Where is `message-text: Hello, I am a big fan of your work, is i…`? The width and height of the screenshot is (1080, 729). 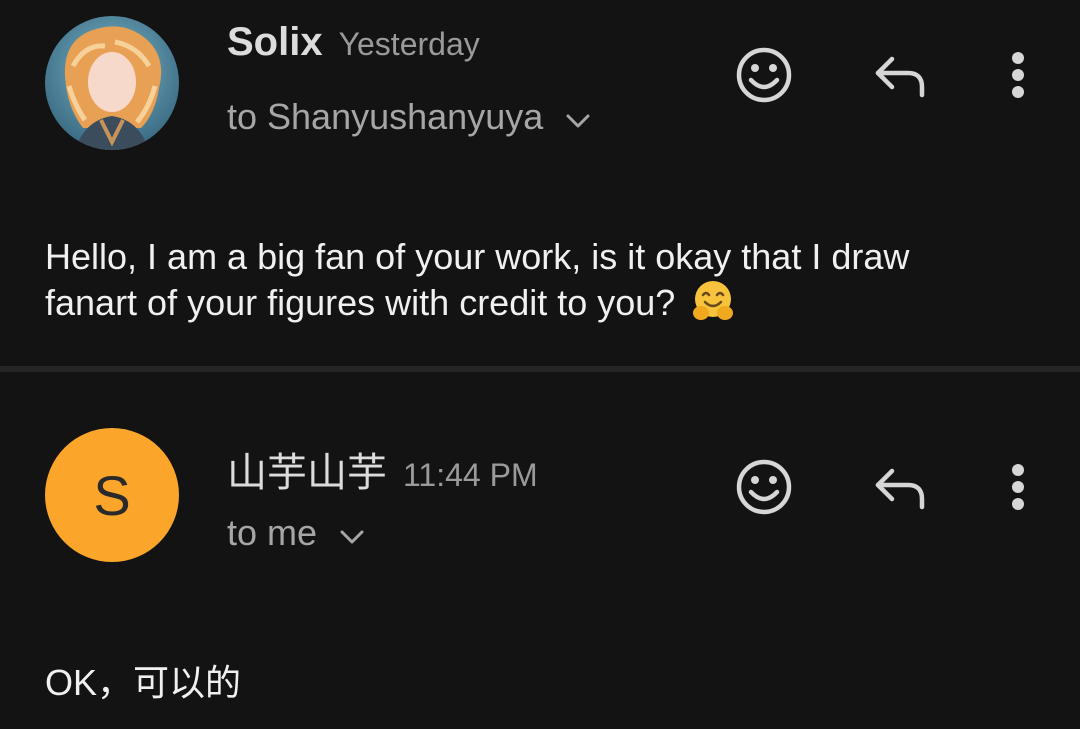 message-text: Hello, I am a big fan of your work, is i… is located at coordinates (477, 279).